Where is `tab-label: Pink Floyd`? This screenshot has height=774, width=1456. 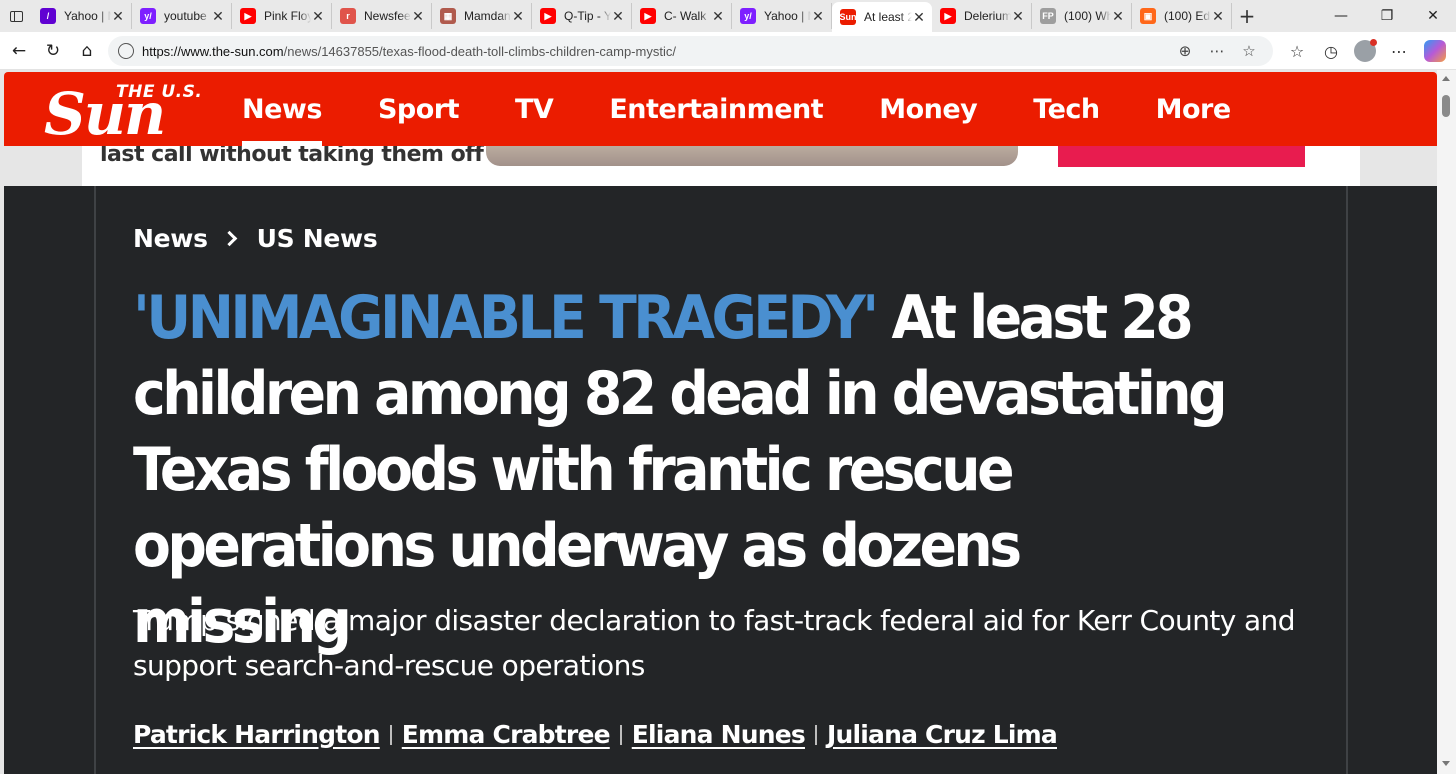 tab-label: Pink Floyd is located at coordinates (287, 16).